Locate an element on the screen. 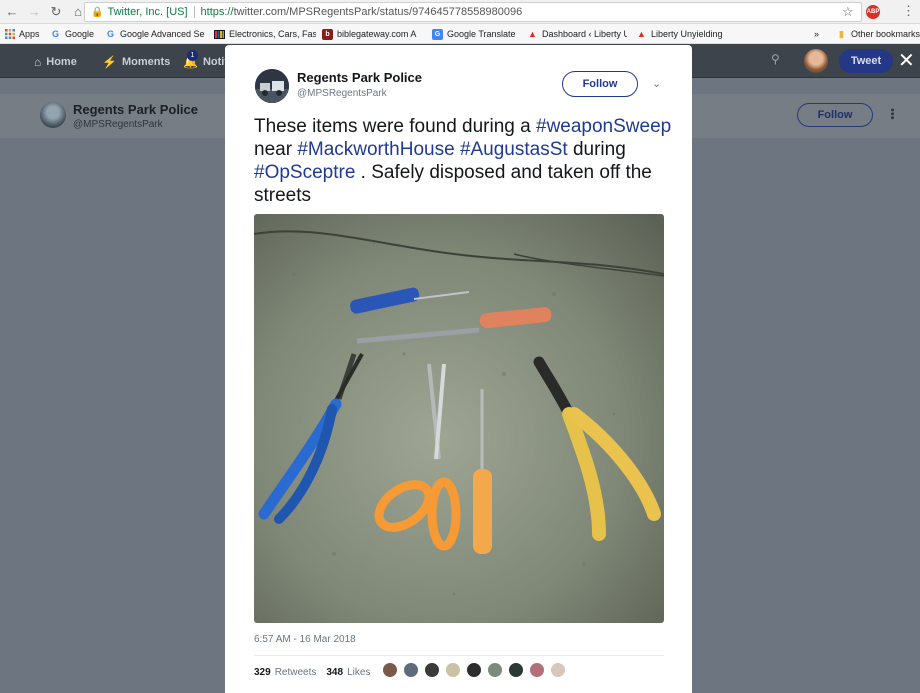 Image resolution: width=920 pixels, height=693 pixels. tweet-follow-button: Follow is located at coordinates (600, 84).